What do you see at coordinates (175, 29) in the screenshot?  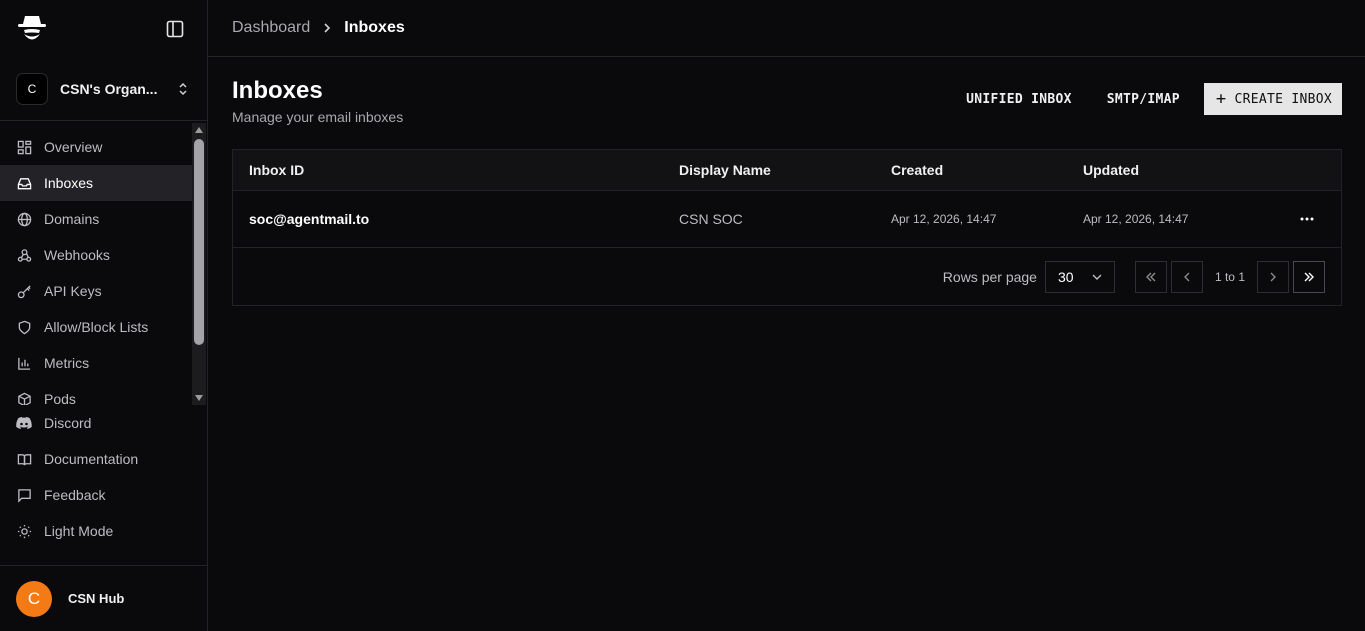 I see `sidebar-toggle-icon` at bounding box center [175, 29].